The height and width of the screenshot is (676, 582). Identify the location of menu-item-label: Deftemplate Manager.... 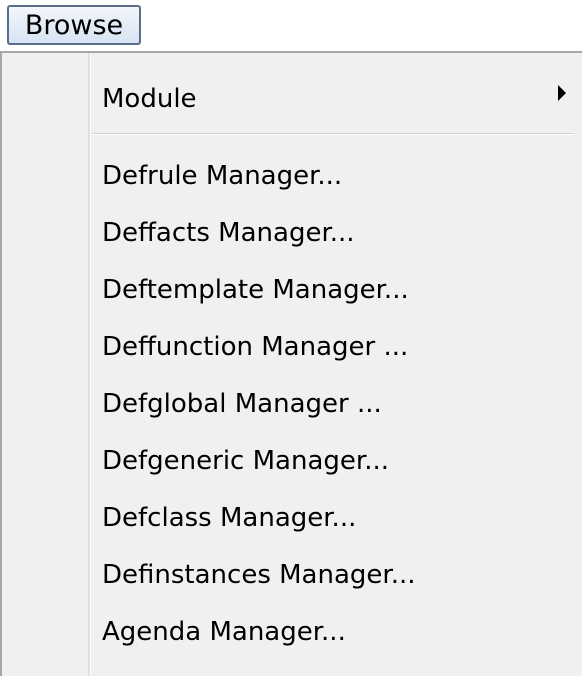
(255, 290).